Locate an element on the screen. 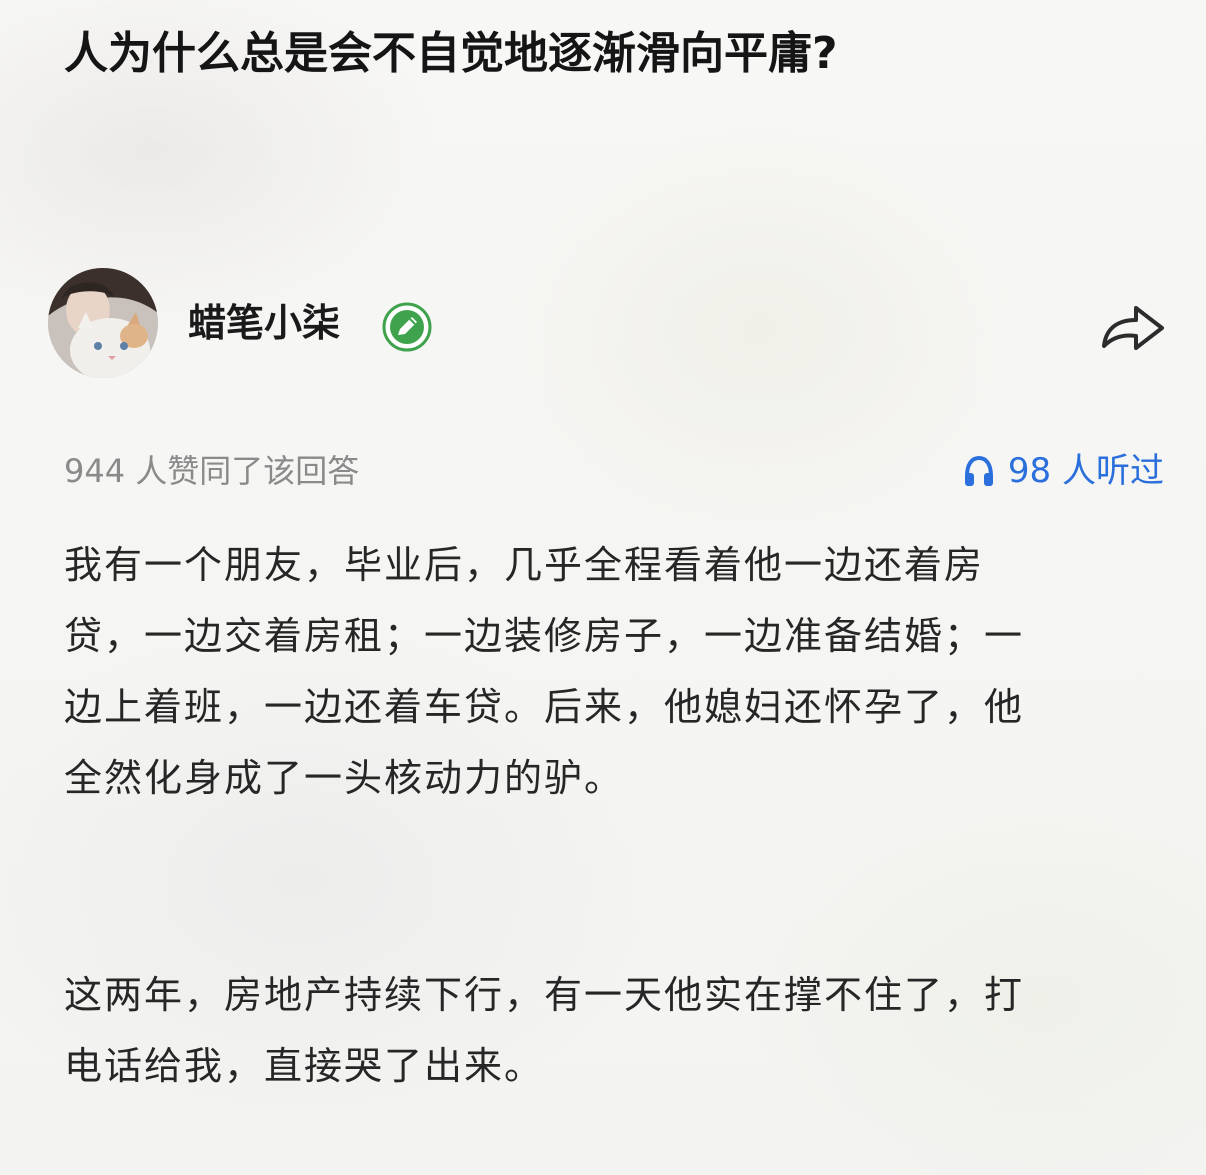 Image resolution: width=1206 pixels, height=1175 pixels. verified-pen-icon is located at coordinates (407, 327).